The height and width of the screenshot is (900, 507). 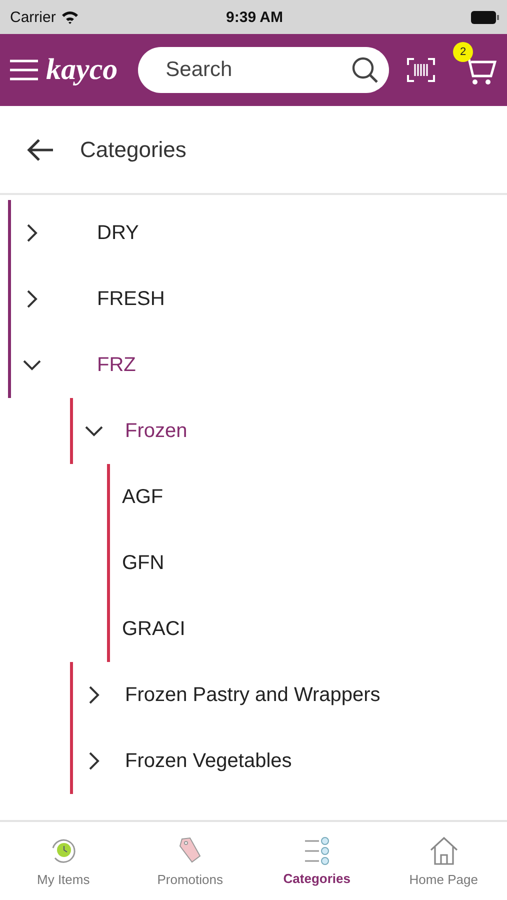 I want to click on search-bar: Search, so click(x=263, y=70).